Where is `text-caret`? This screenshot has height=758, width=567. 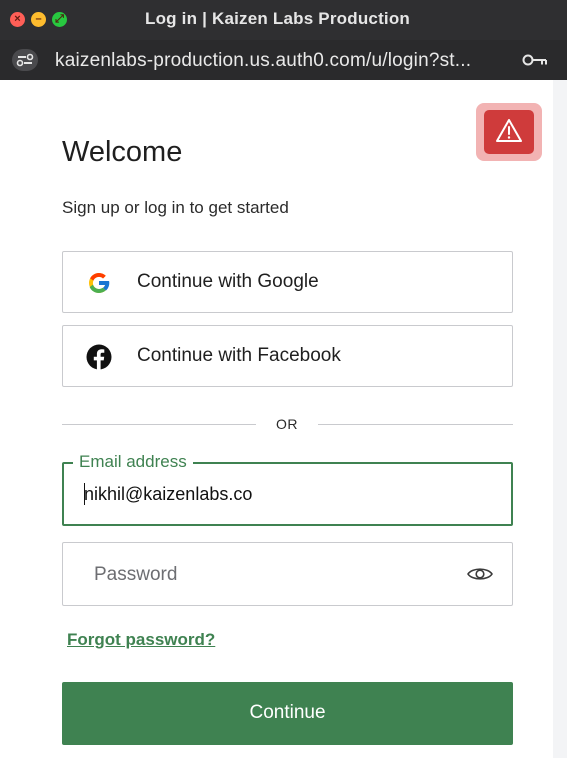 text-caret is located at coordinates (84, 494).